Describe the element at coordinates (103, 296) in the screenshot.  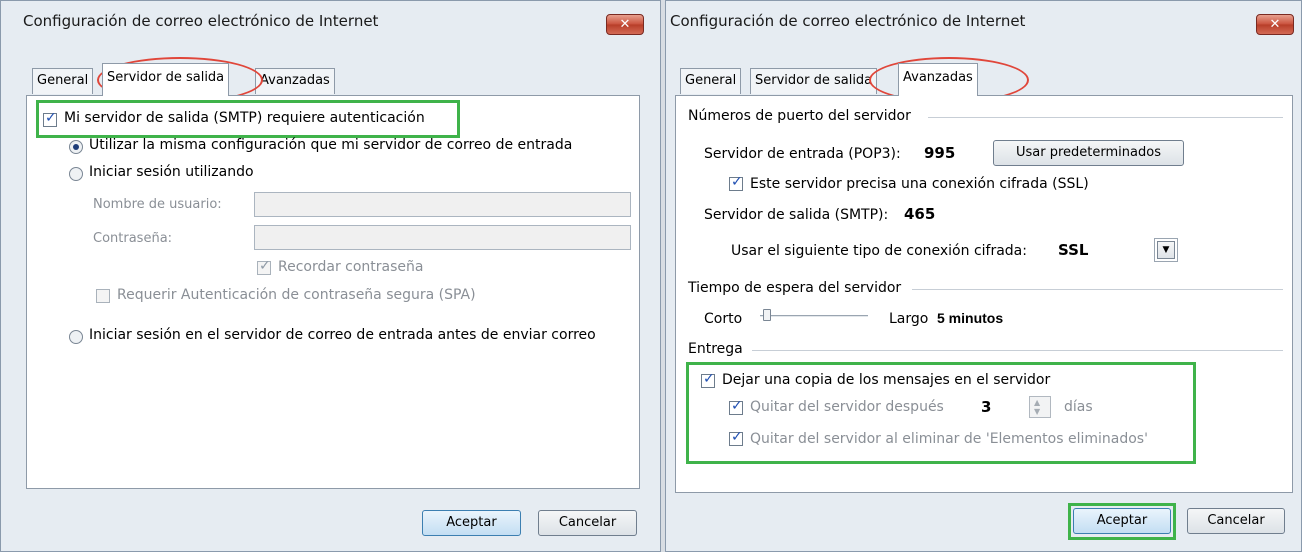
I see `require-spa-checkbox` at that location.